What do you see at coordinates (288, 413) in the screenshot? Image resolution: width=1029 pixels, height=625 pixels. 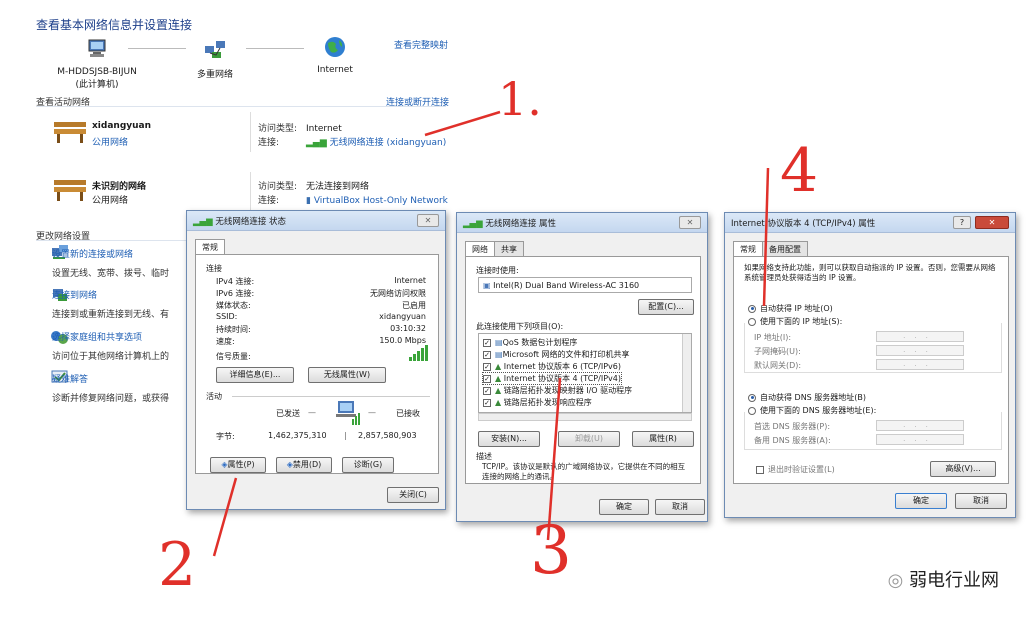 I see `sent-label: 已发送` at bounding box center [288, 413].